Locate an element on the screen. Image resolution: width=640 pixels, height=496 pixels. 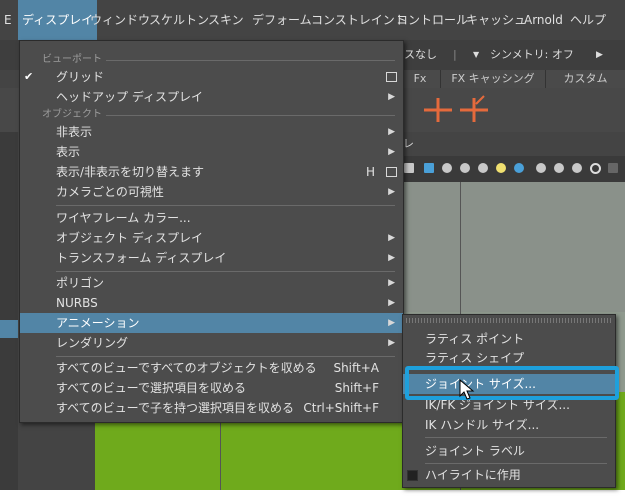
submenu-item-joint-labels: ジョイント ラベル is located at coordinates (509, 451).